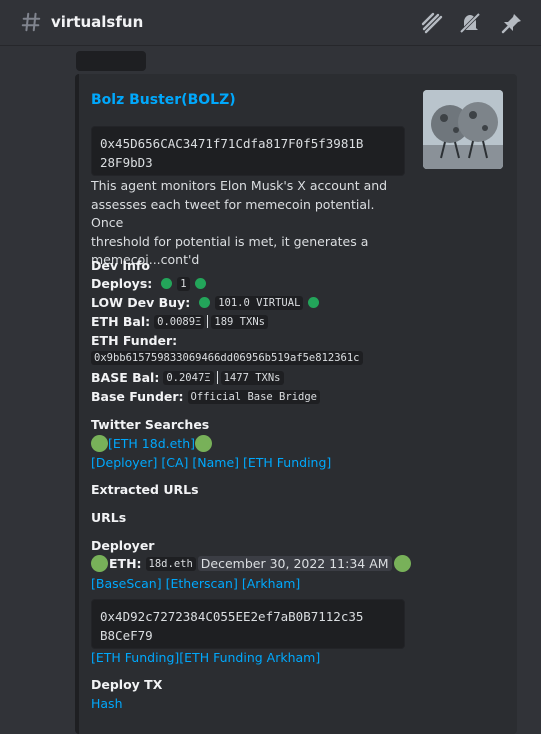  I want to click on urls-heading: URLs, so click(109, 517).